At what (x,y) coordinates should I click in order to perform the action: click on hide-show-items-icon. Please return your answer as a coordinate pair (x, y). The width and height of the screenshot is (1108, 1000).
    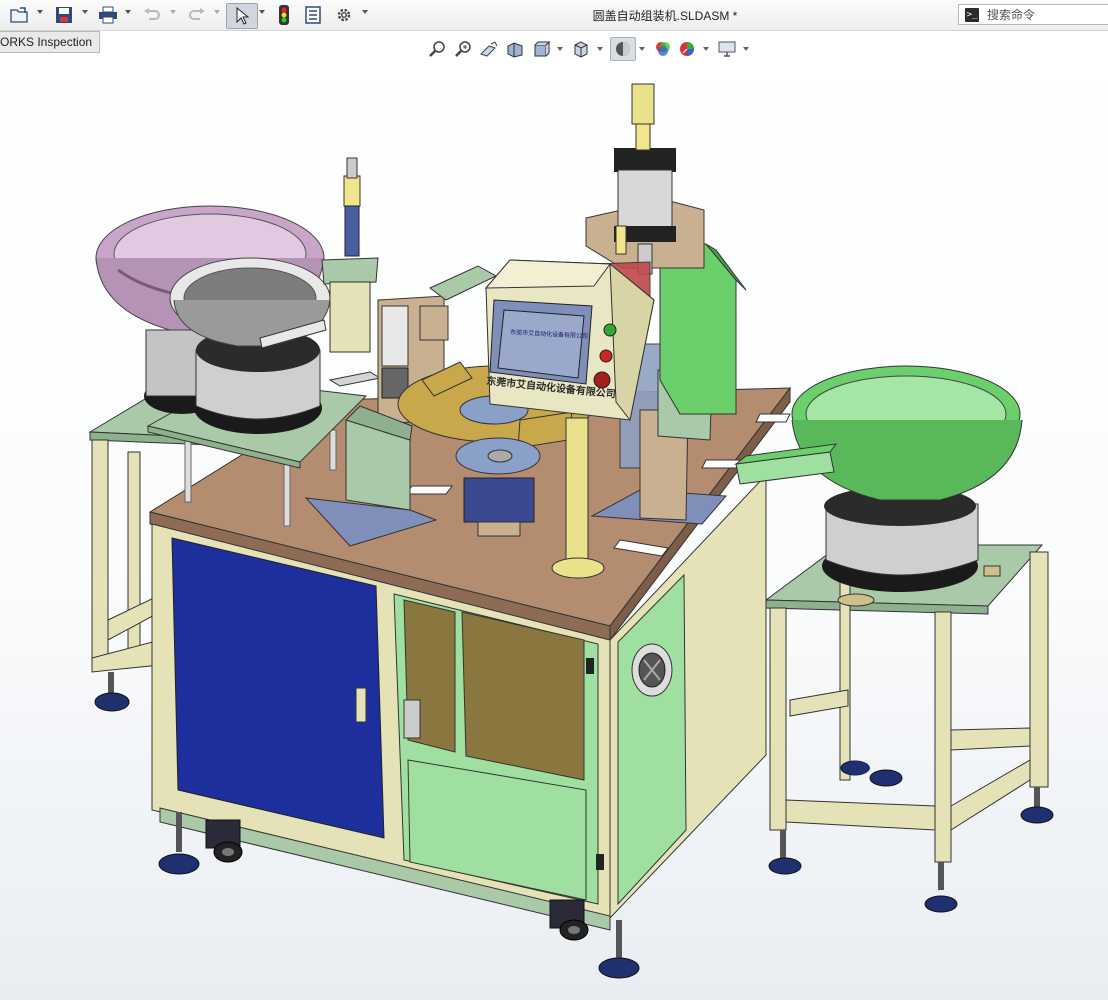
    Looking at the image, I should click on (663, 49).